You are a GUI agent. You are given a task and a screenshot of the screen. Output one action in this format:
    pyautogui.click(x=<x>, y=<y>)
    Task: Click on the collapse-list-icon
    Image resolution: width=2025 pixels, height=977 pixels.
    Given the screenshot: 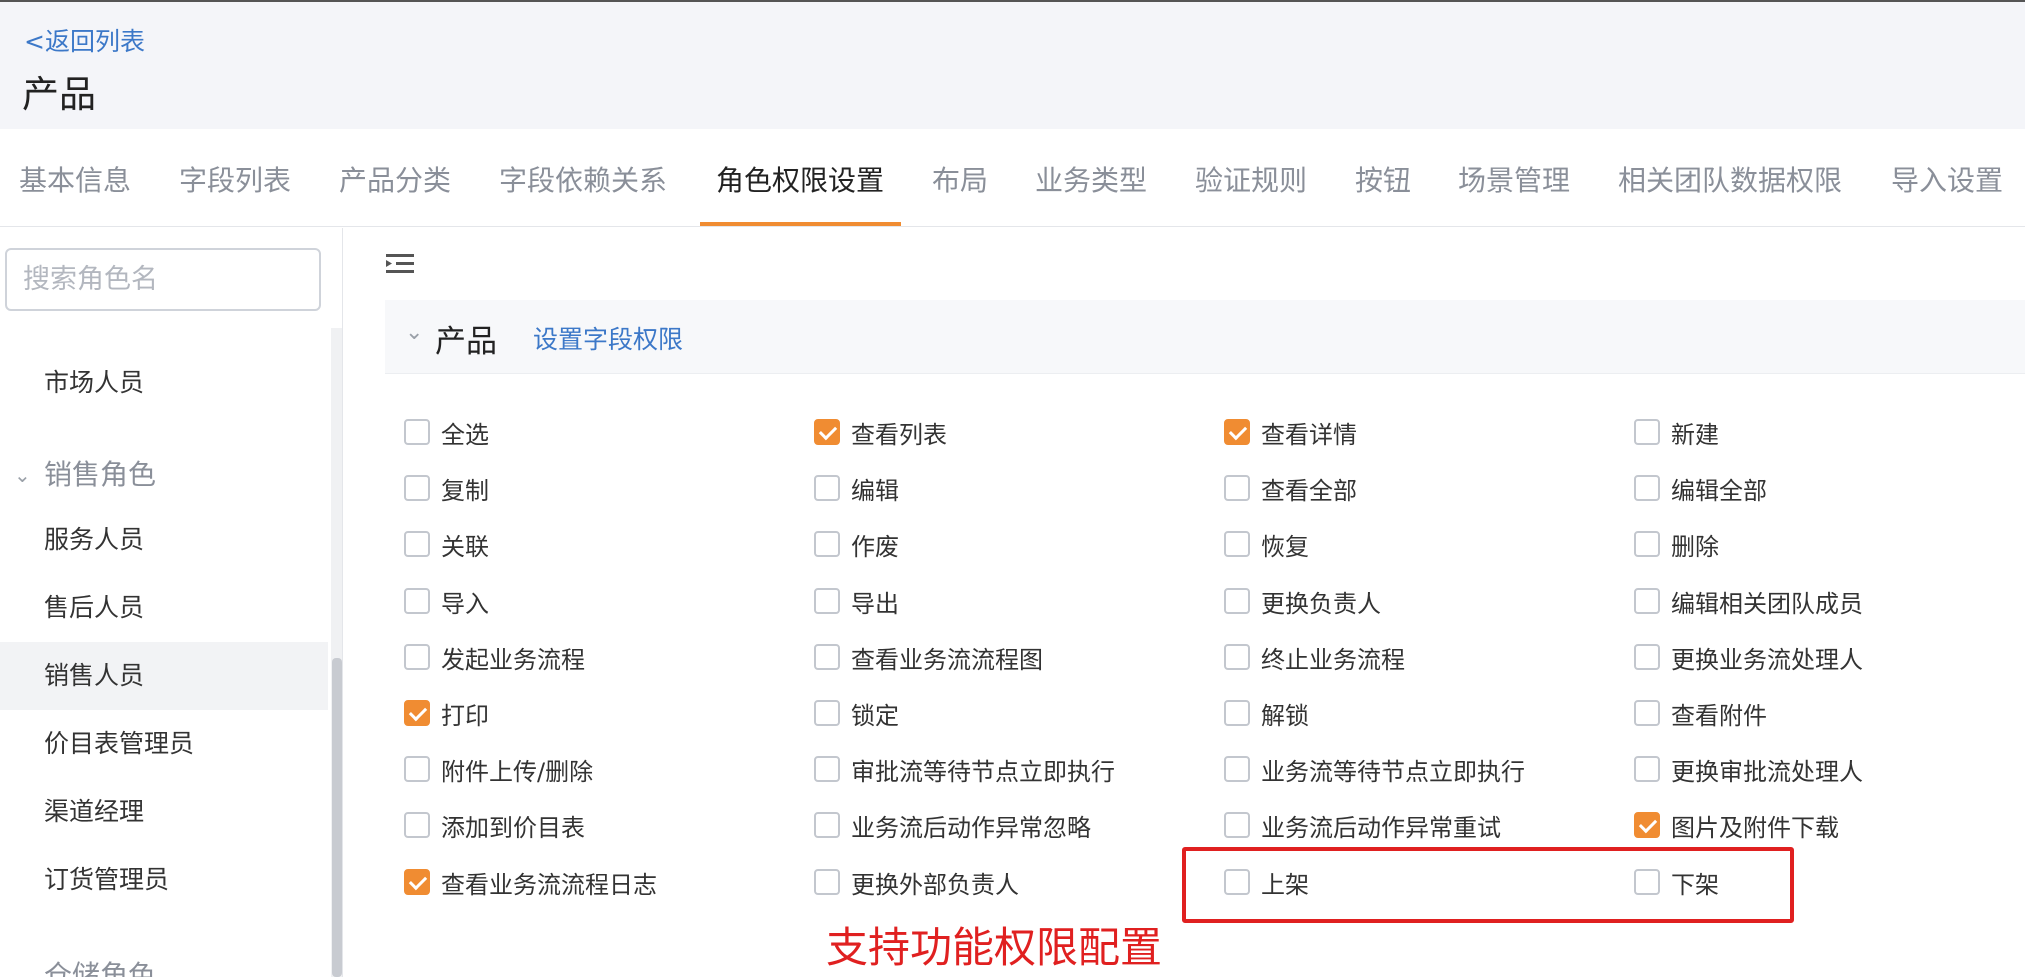 What is the action you would take?
    pyautogui.click(x=400, y=264)
    